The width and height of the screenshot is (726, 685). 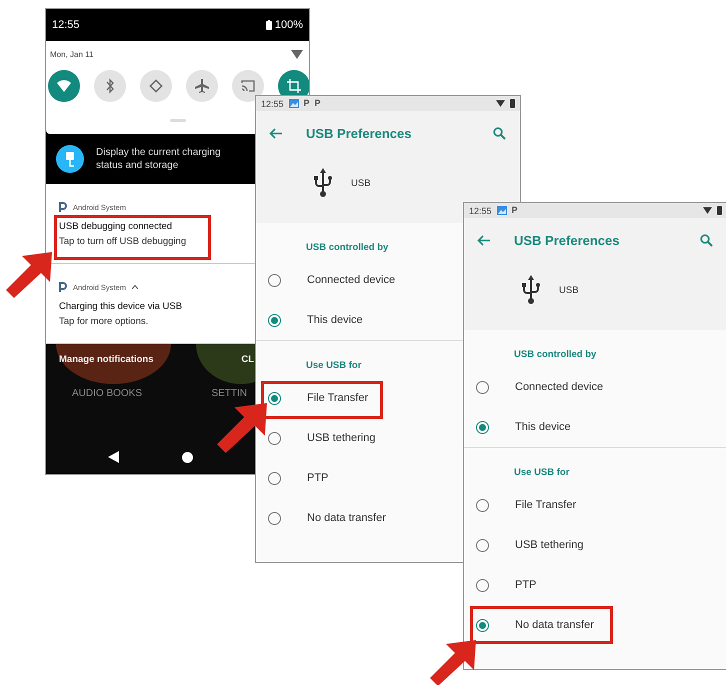 I want to click on date-label: Mon, Jan 11, so click(x=72, y=54).